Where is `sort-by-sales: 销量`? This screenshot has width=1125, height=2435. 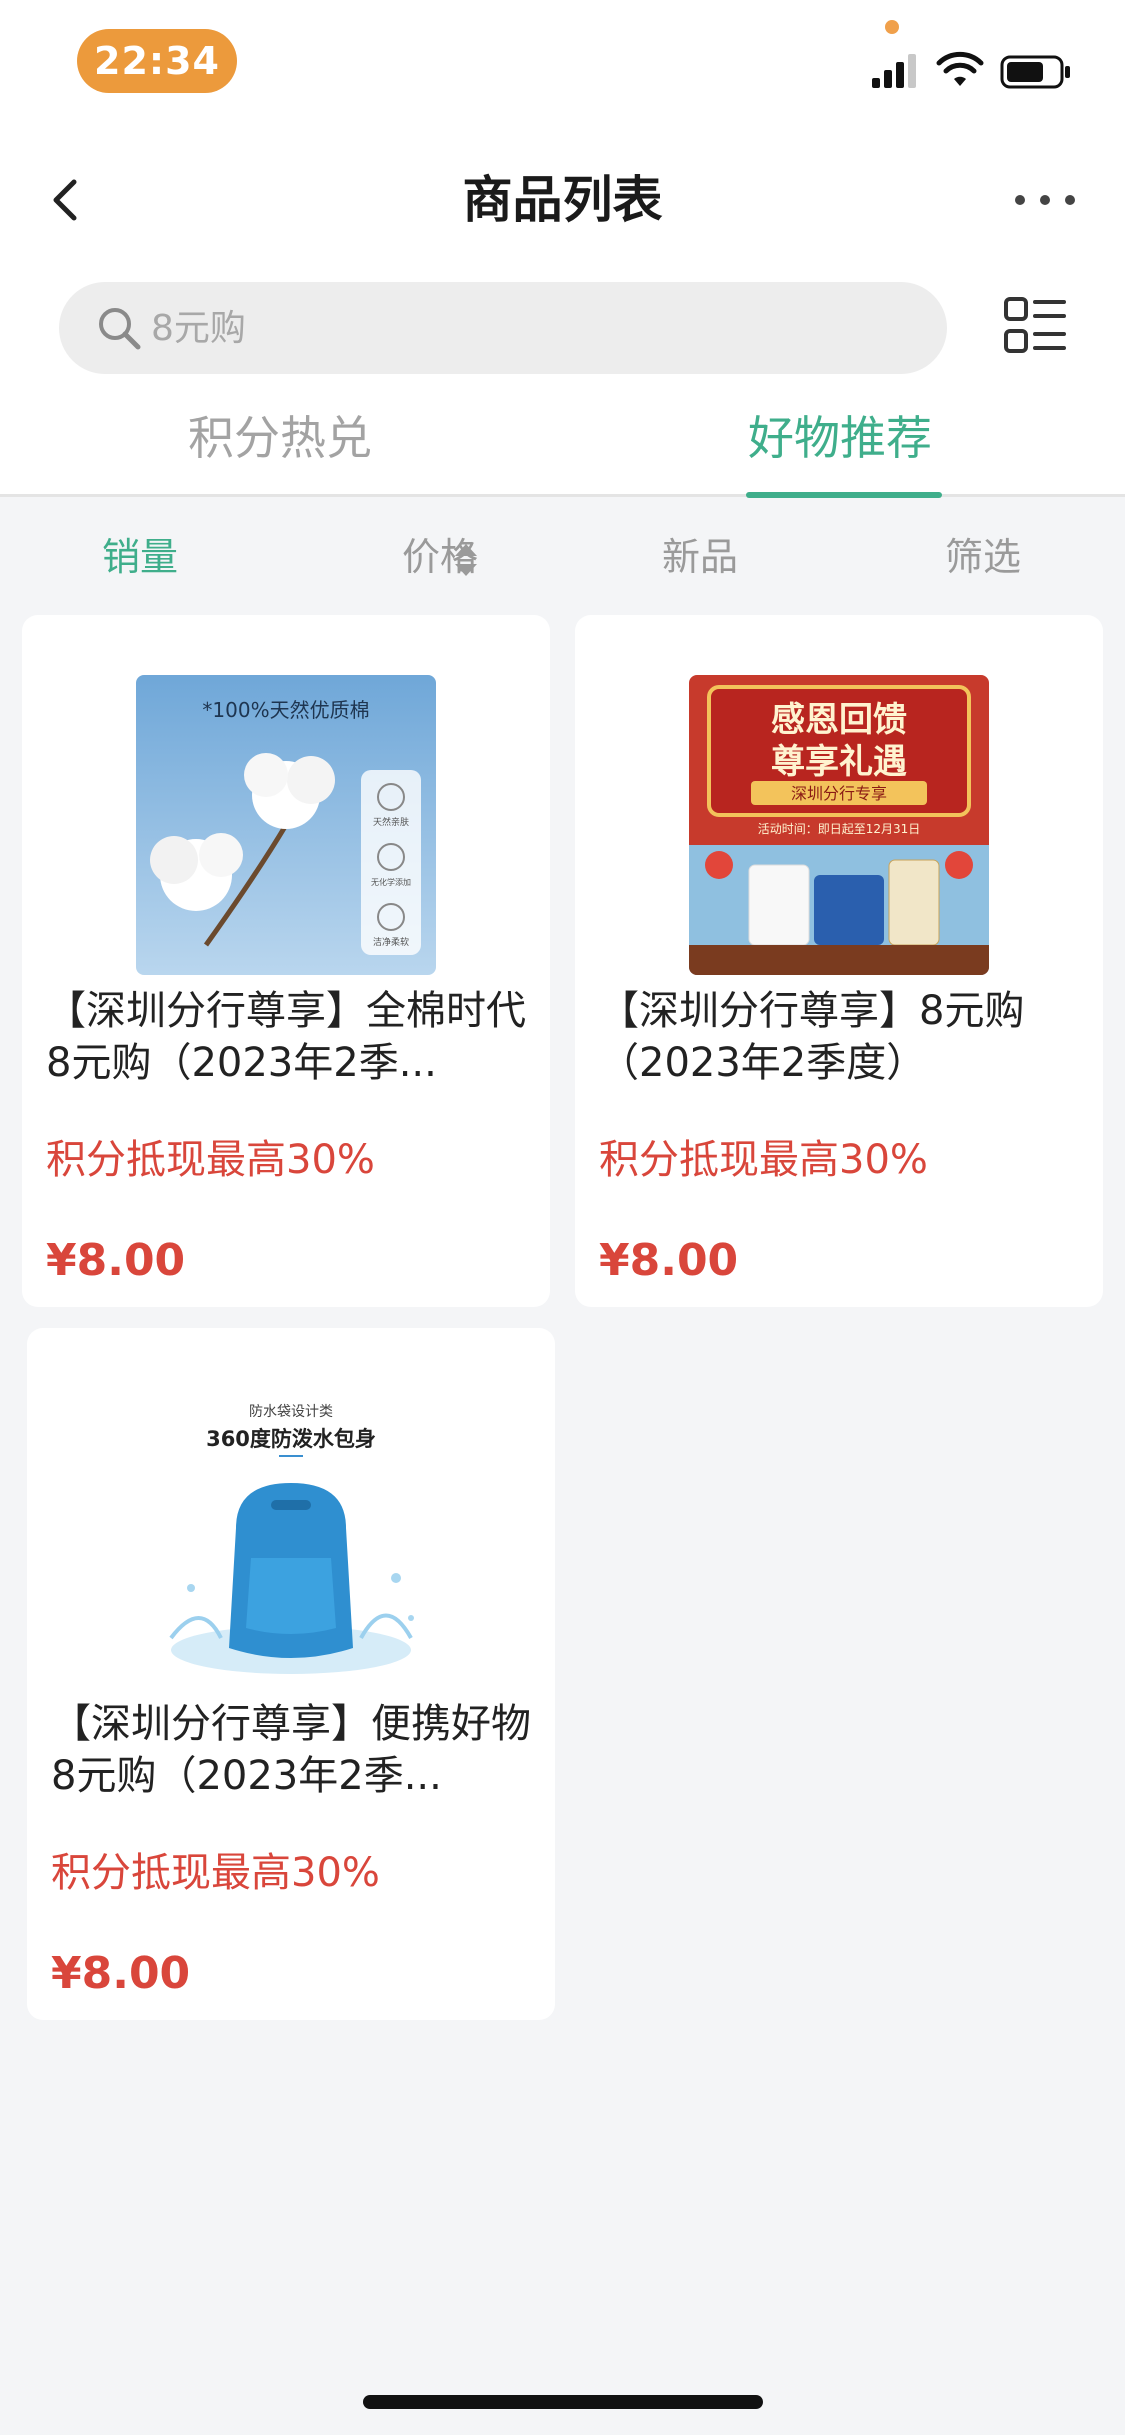
sort-by-sales: 销量 is located at coordinates (140, 557).